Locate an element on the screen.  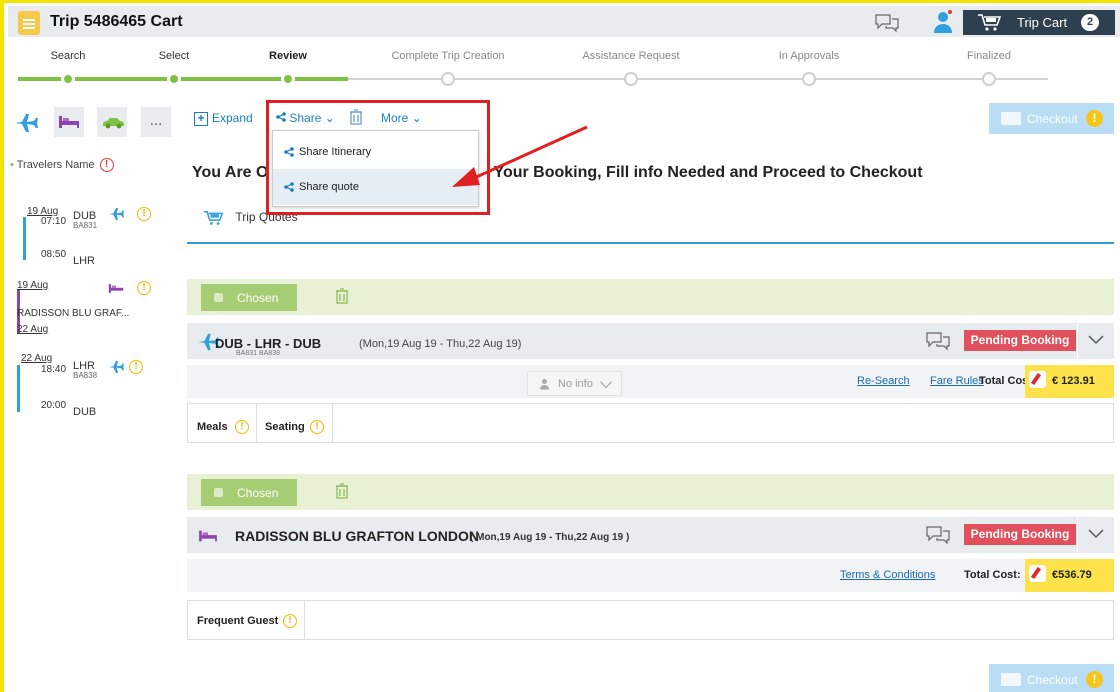
total-cost-tag: €536.79 is located at coordinates (1069, 575).